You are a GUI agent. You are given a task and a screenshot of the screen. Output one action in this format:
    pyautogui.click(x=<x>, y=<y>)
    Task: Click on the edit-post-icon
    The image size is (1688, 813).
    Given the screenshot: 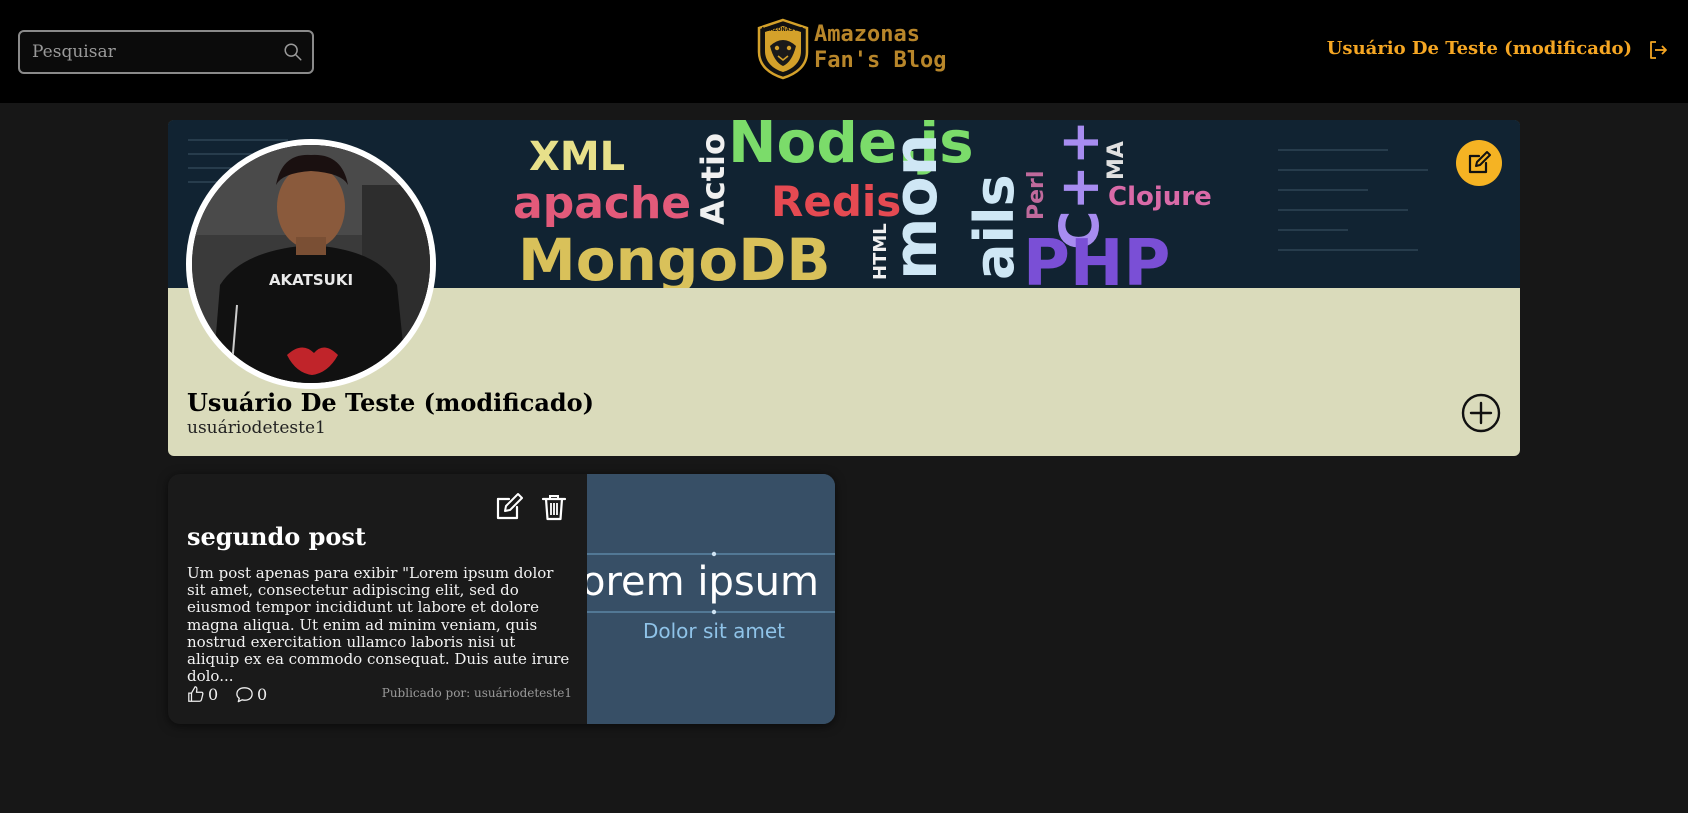 What is the action you would take?
    pyautogui.click(x=509, y=507)
    